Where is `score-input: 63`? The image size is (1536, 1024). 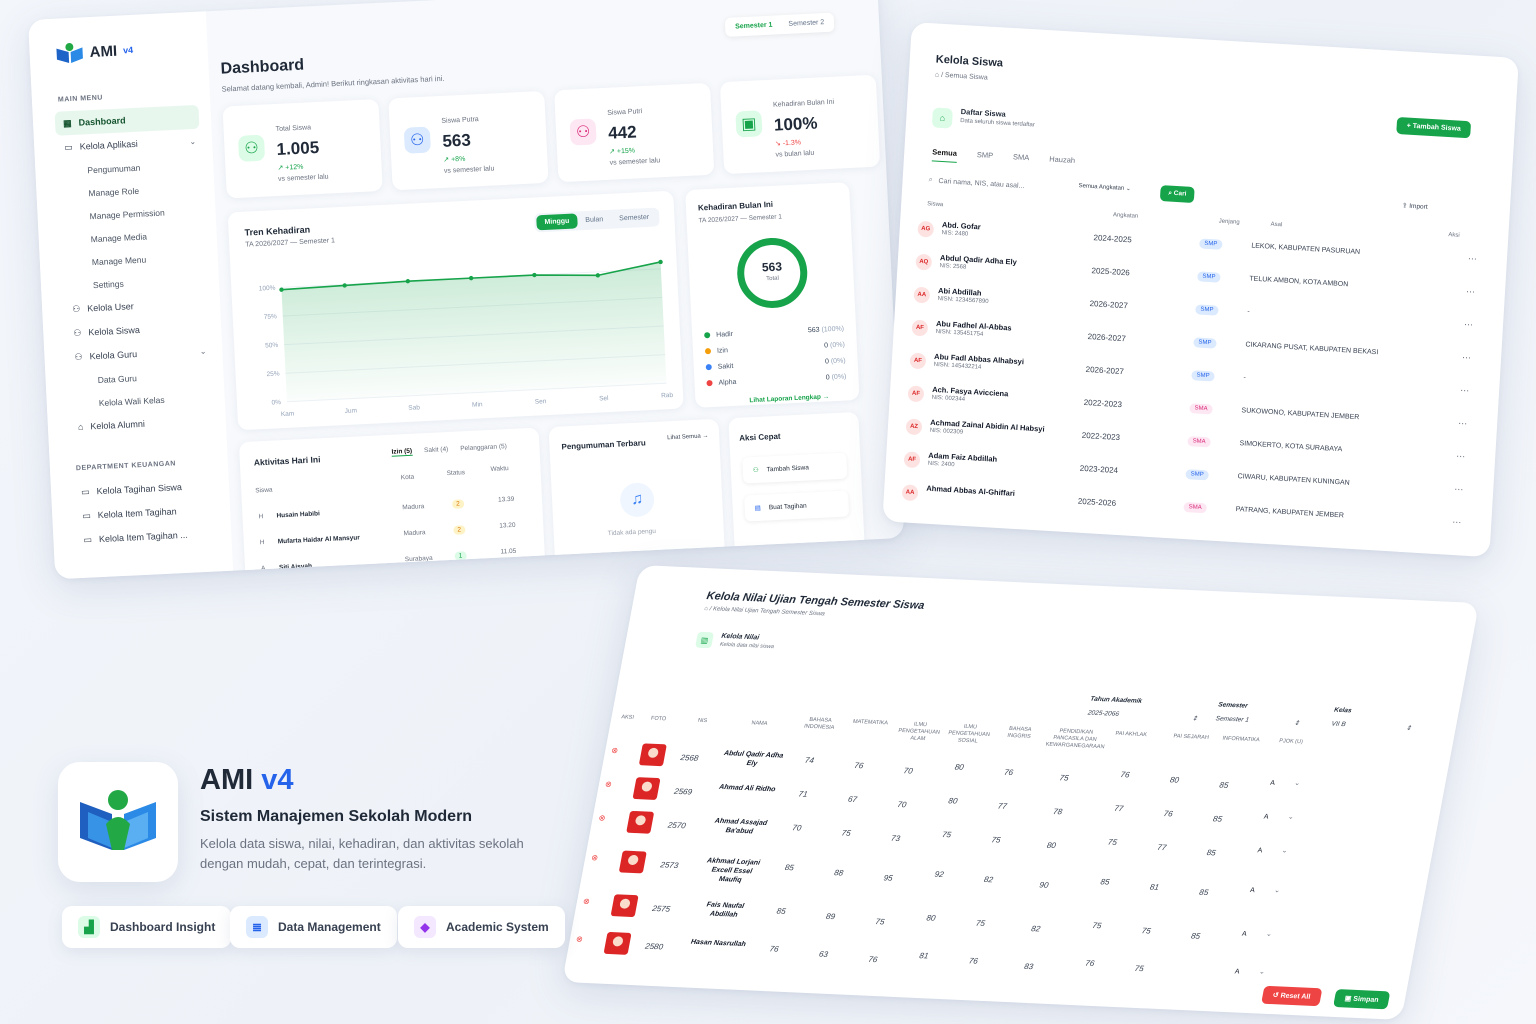 score-input: 63 is located at coordinates (823, 954).